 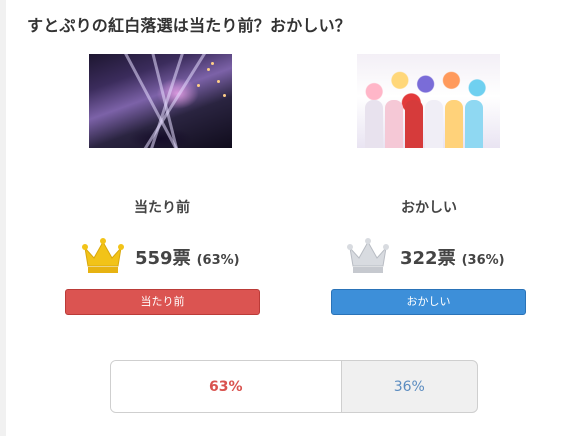 What do you see at coordinates (409, 386) in the screenshot?
I see `result-segment-disagree: 36%` at bounding box center [409, 386].